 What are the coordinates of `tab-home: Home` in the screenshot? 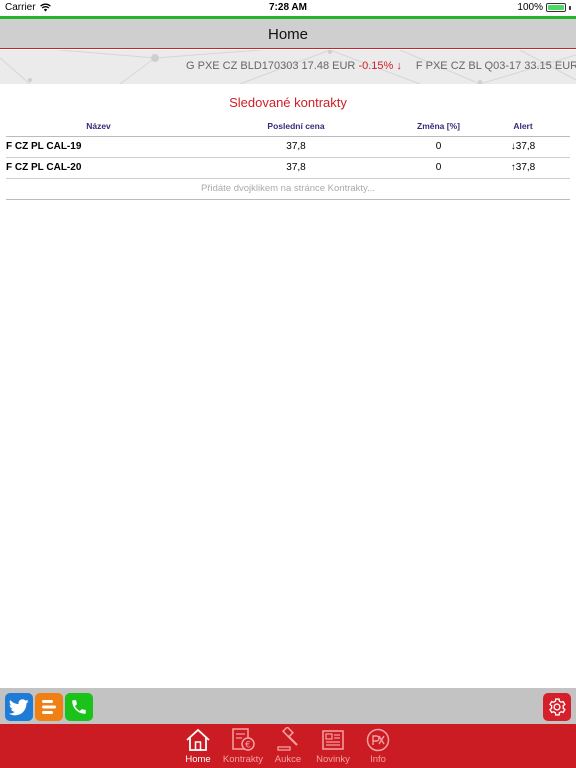 It's located at (198, 746).